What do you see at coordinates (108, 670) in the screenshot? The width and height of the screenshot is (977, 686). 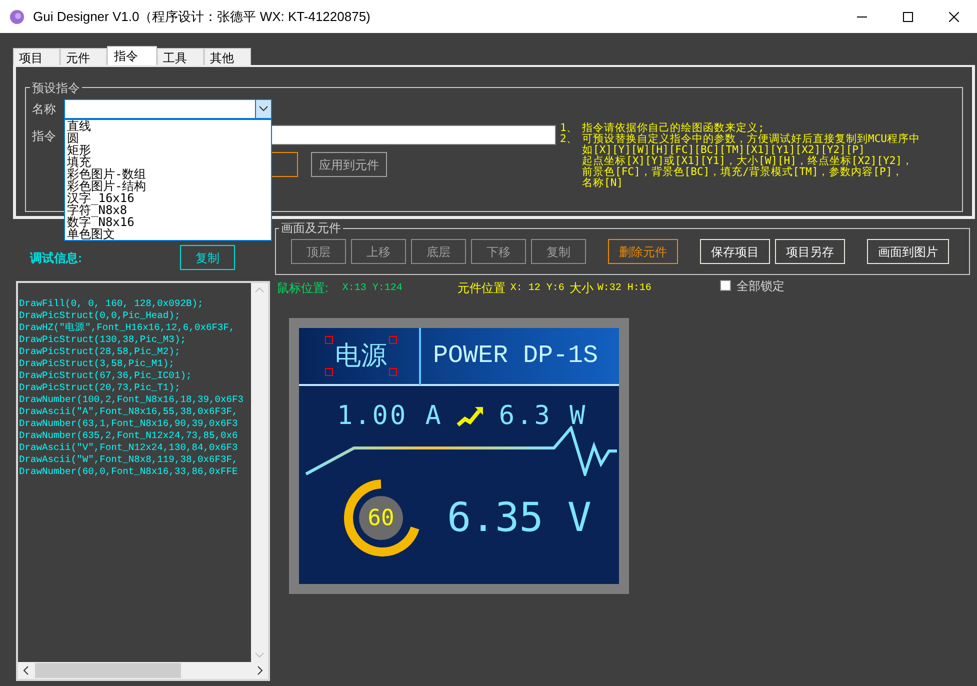 I see `scrollbar-thumb` at bounding box center [108, 670].